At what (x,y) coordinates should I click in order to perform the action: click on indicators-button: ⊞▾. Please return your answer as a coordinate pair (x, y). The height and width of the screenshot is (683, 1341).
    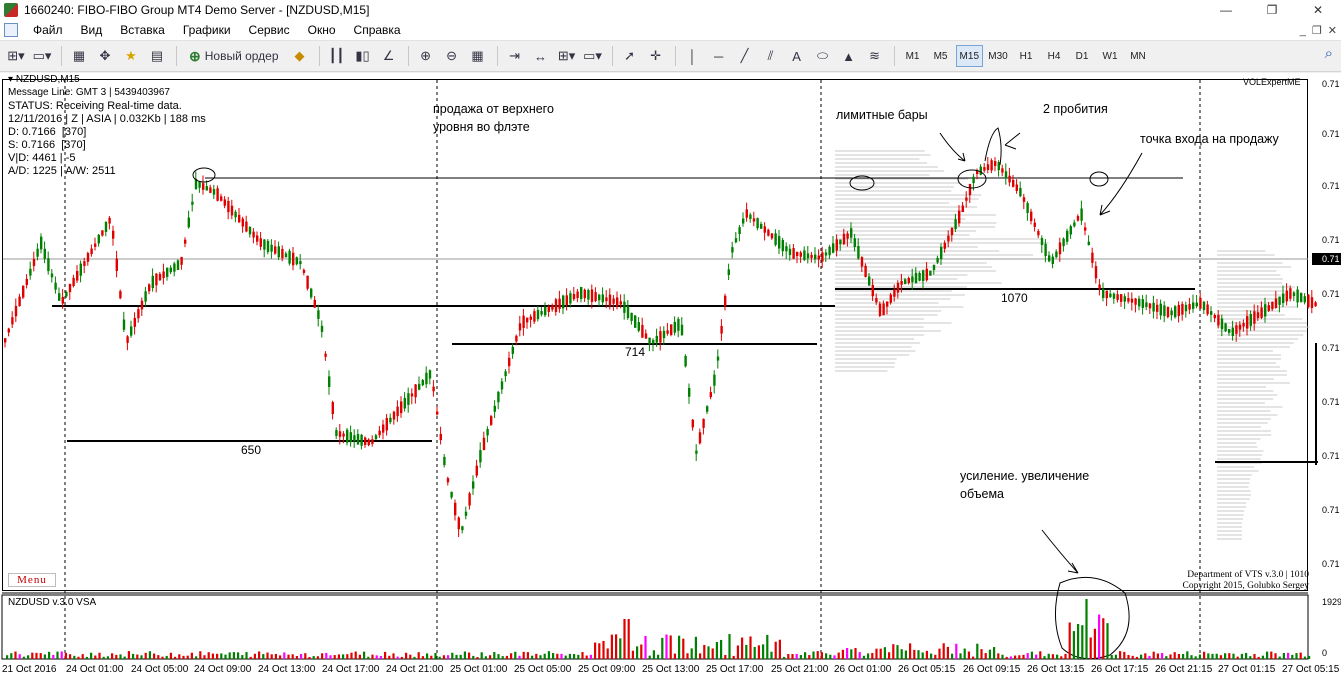
    Looking at the image, I should click on (567, 56).